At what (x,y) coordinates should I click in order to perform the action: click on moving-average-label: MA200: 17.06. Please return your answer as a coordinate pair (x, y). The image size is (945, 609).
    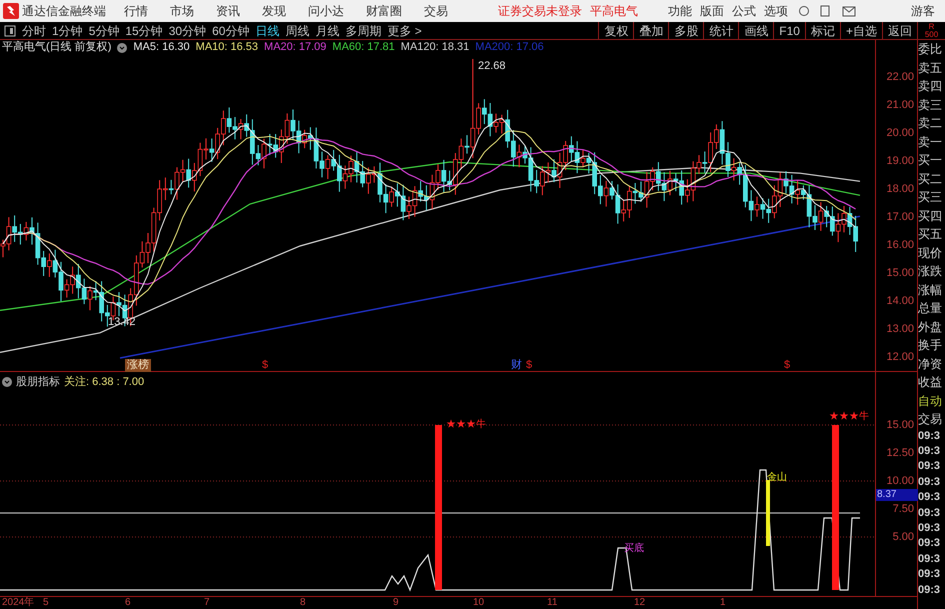
    Looking at the image, I should click on (509, 48).